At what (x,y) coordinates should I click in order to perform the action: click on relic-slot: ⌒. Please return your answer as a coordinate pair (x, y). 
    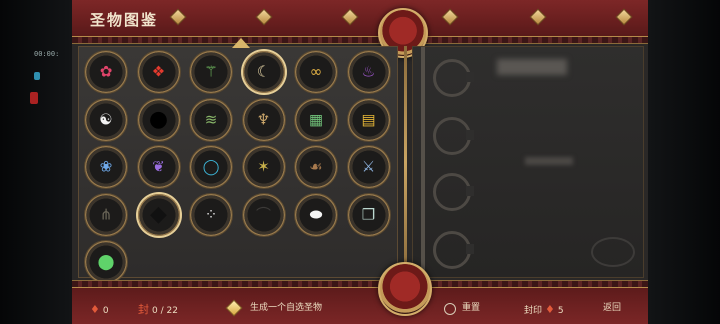
    Looking at the image, I should click on (263, 214).